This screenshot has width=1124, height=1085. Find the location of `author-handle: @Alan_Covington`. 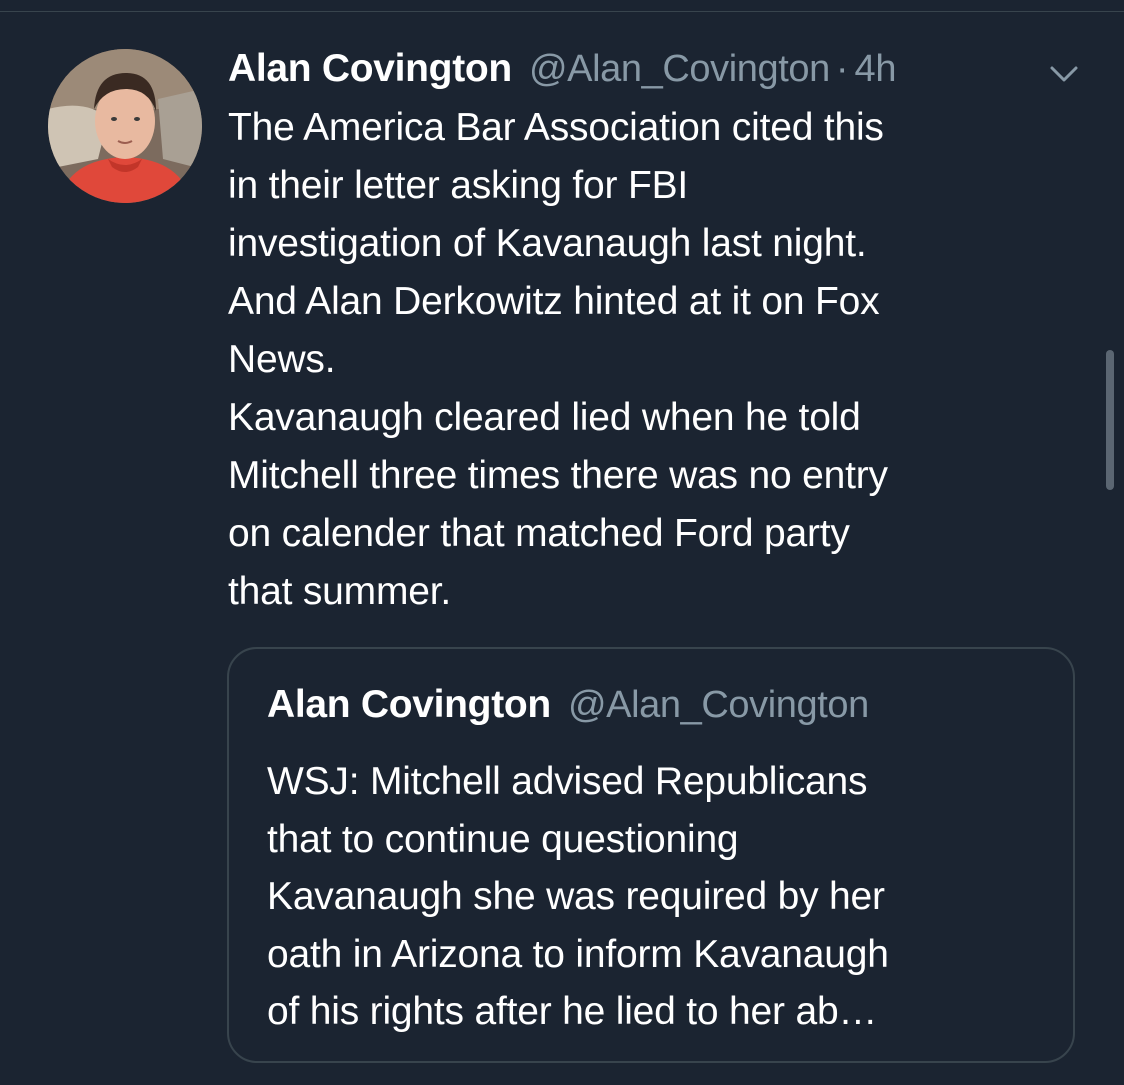

author-handle: @Alan_Covington is located at coordinates (679, 69).